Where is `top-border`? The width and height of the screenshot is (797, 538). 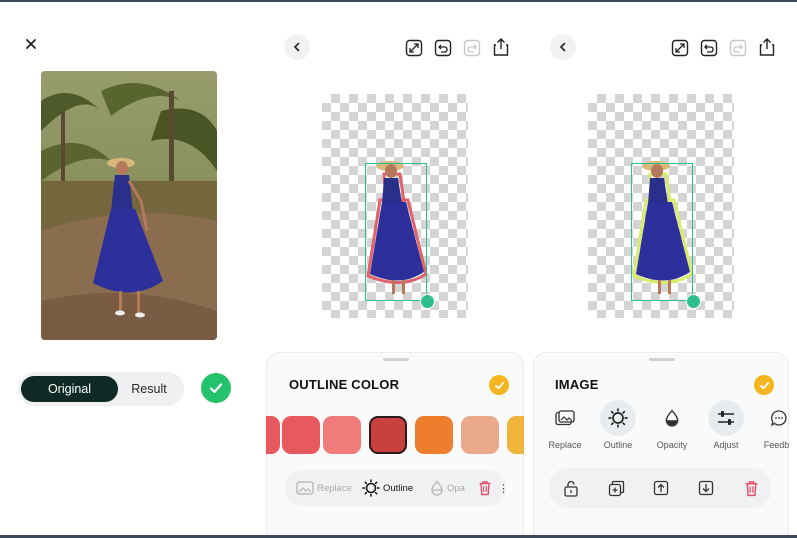
top-border is located at coordinates (398, 1).